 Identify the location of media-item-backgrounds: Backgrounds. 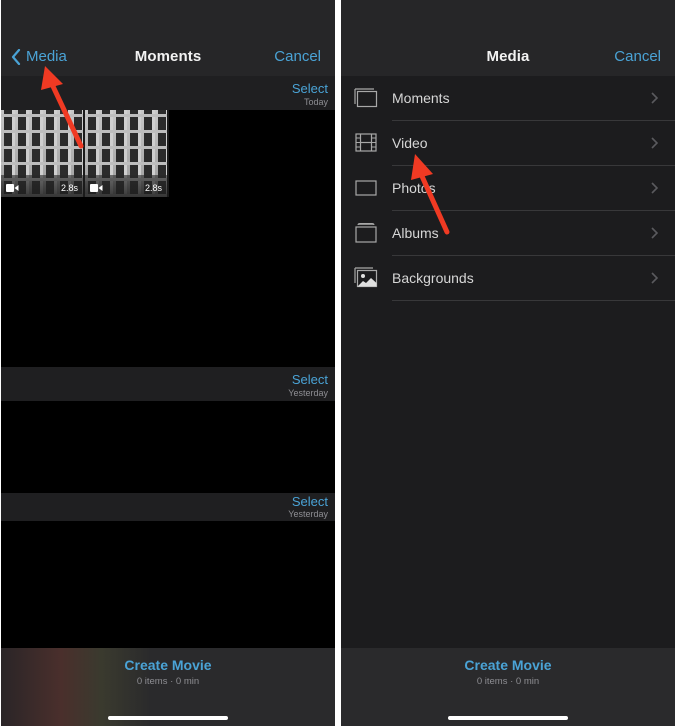
(508, 278).